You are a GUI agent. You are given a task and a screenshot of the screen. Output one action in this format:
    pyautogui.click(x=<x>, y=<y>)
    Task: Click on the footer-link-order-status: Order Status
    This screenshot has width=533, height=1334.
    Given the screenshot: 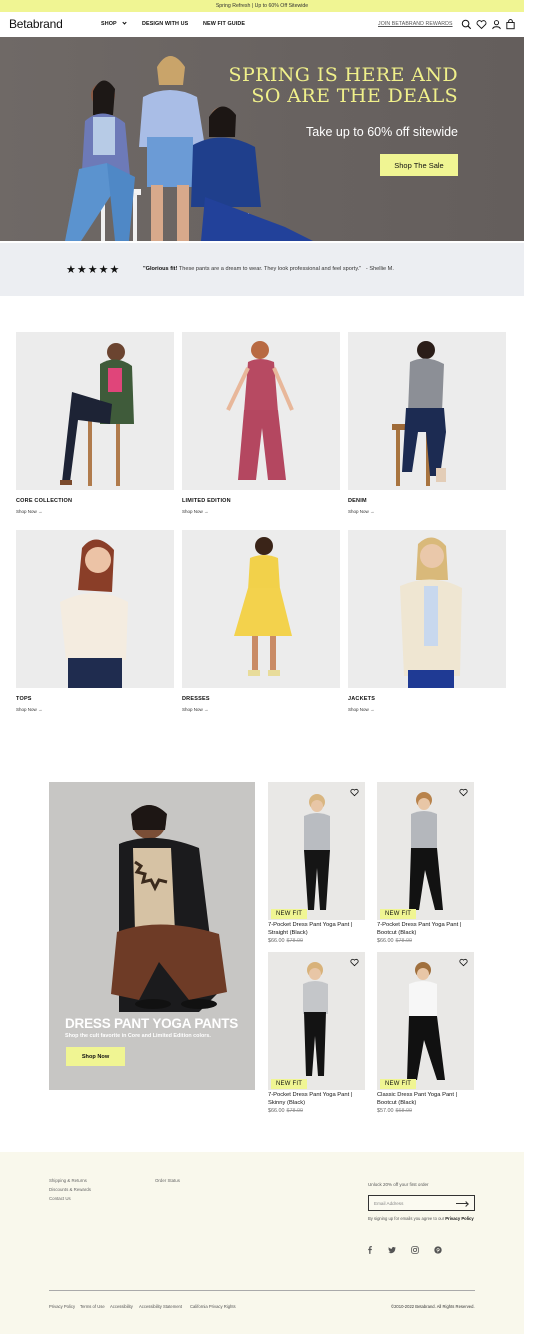 What is the action you would take?
    pyautogui.click(x=167, y=1180)
    